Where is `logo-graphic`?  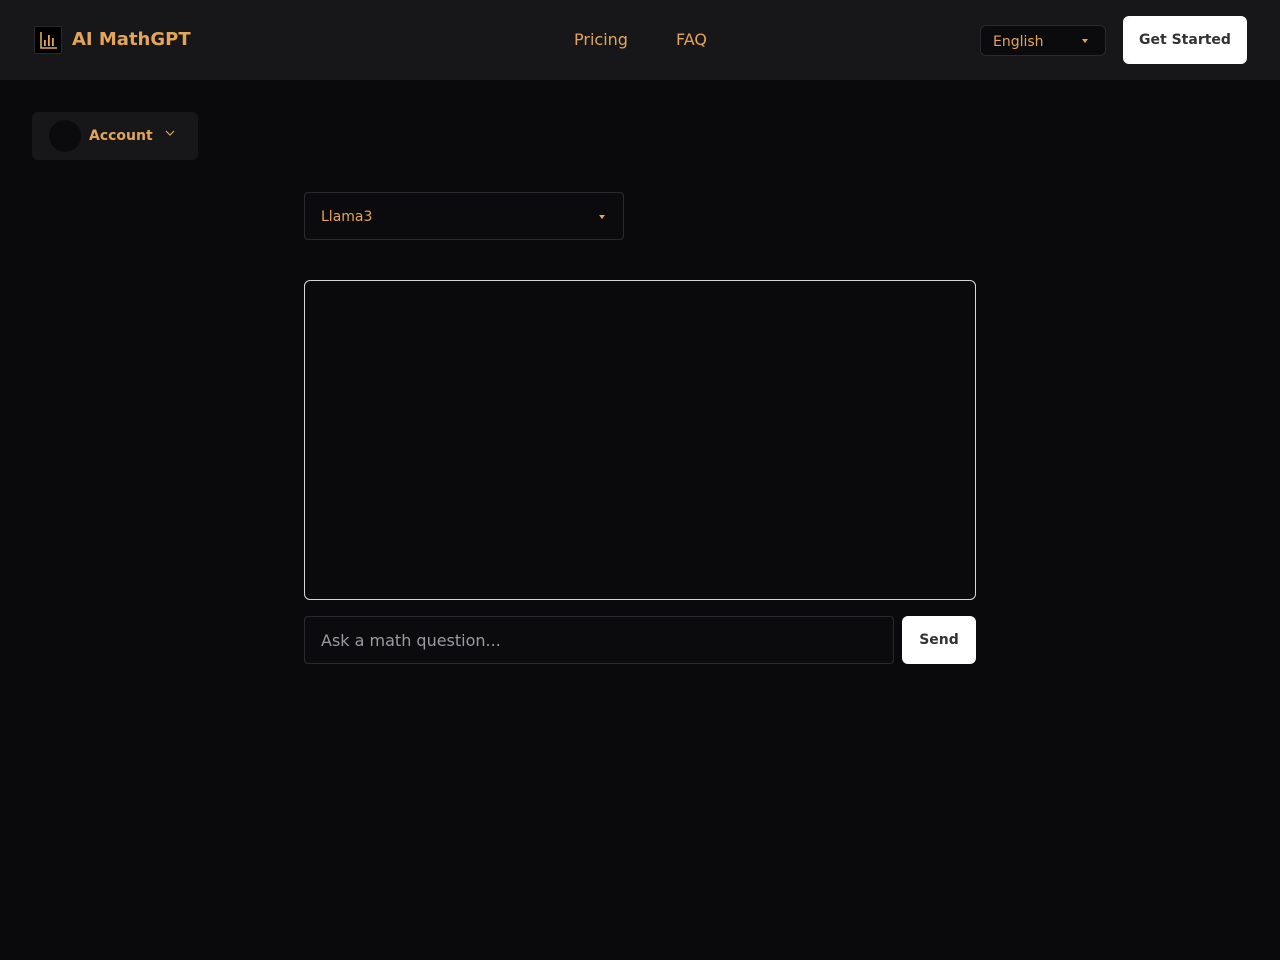
logo-graphic is located at coordinates (48, 40).